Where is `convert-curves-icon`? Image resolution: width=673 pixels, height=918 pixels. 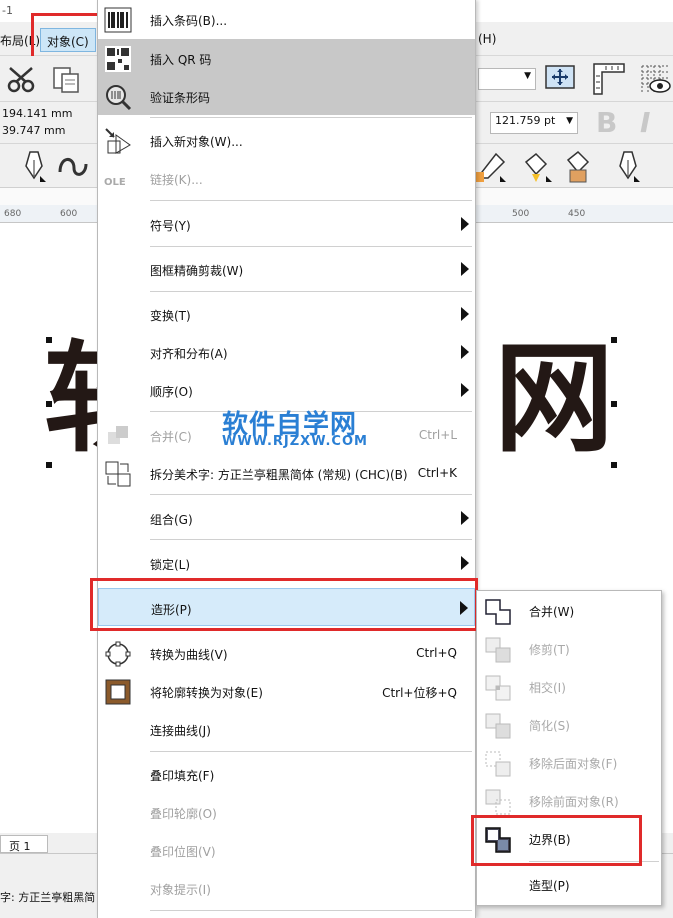
convert-curves-icon is located at coordinates (118, 654).